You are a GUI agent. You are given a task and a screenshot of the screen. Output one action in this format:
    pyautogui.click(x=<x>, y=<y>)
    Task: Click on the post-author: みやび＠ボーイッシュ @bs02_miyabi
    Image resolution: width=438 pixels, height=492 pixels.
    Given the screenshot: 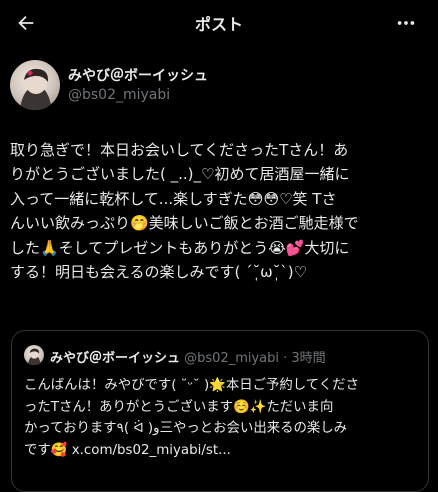 What is the action you would take?
    pyautogui.click(x=220, y=87)
    